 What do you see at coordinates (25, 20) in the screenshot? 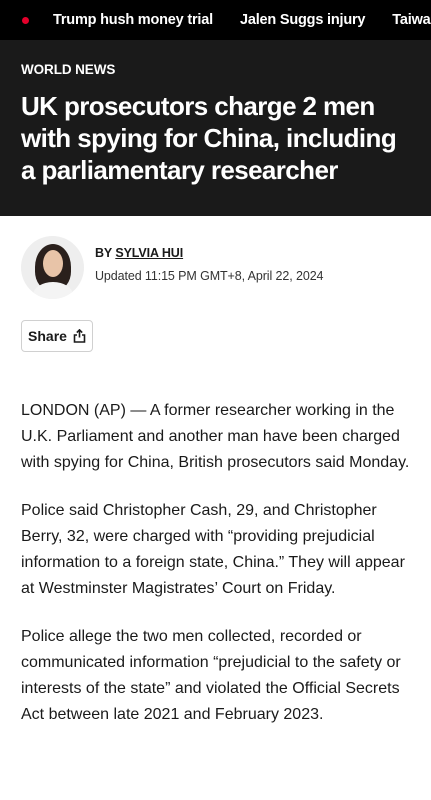
I see `live-indicator-dot` at bounding box center [25, 20].